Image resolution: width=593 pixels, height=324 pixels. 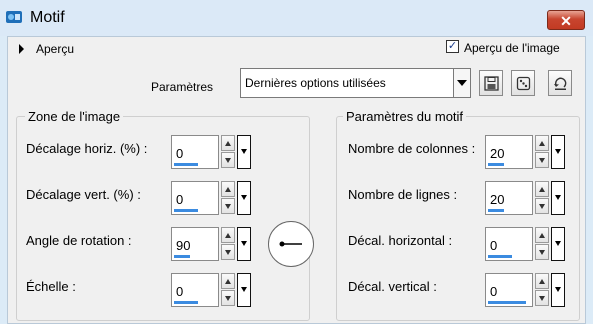 I want to click on presets-dropdown-button, so click(x=461, y=83).